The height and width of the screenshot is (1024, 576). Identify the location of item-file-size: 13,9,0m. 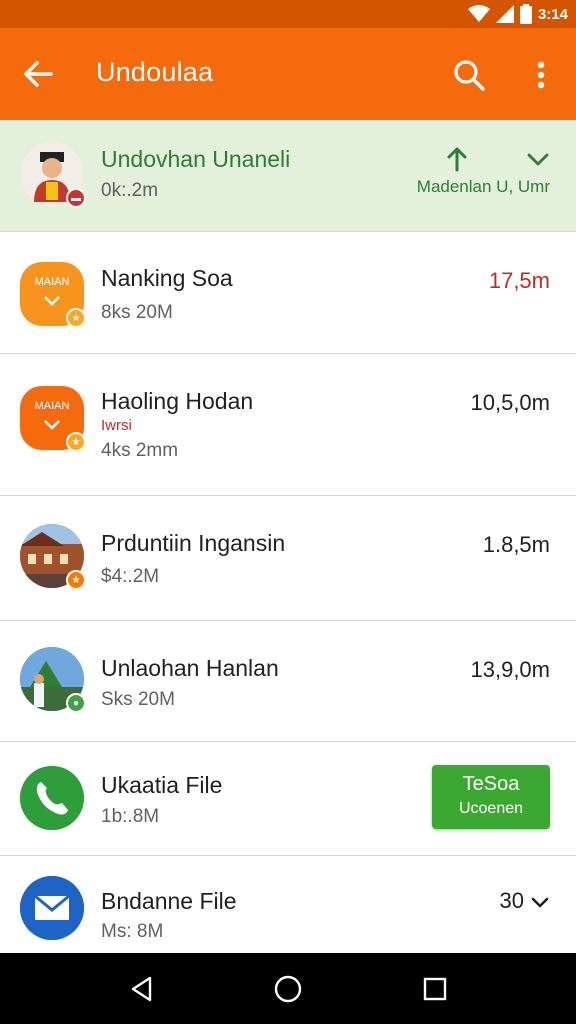
(510, 669).